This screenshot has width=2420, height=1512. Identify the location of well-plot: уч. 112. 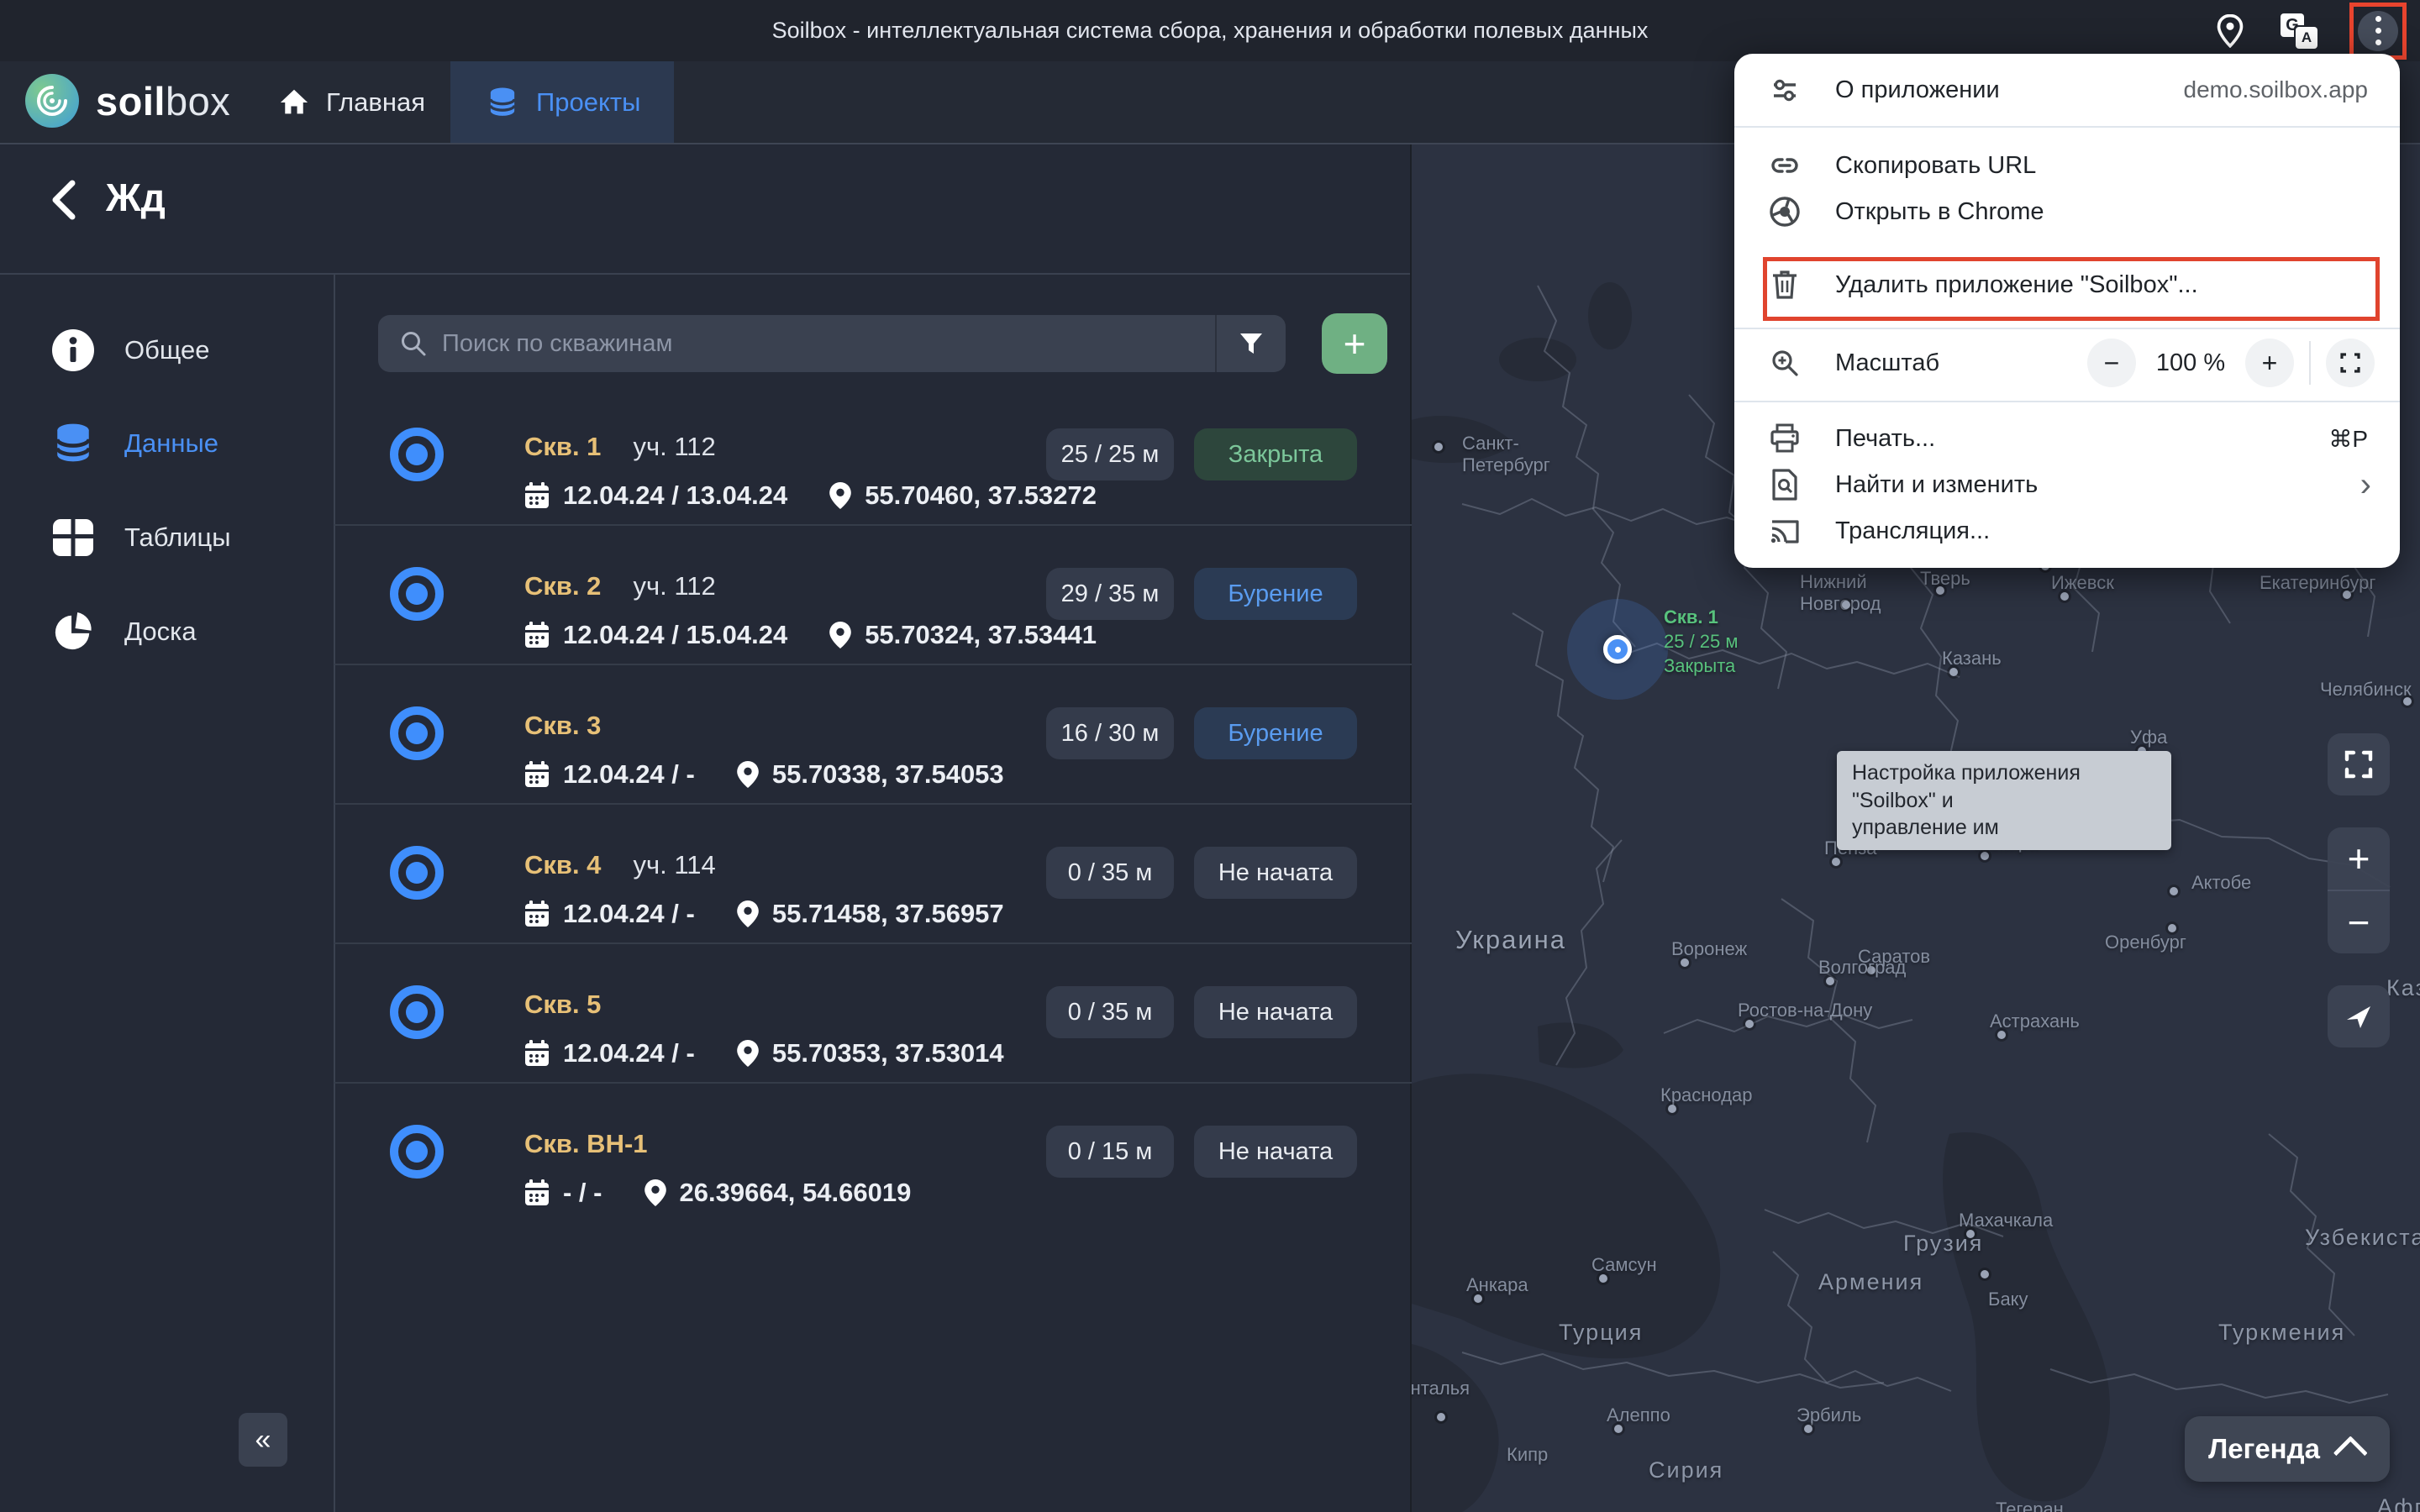
(674, 446).